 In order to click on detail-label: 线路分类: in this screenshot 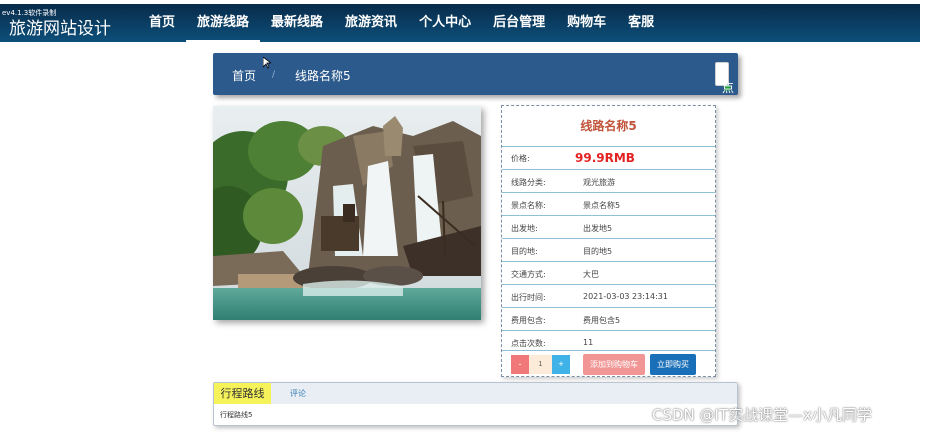, I will do `click(528, 182)`.